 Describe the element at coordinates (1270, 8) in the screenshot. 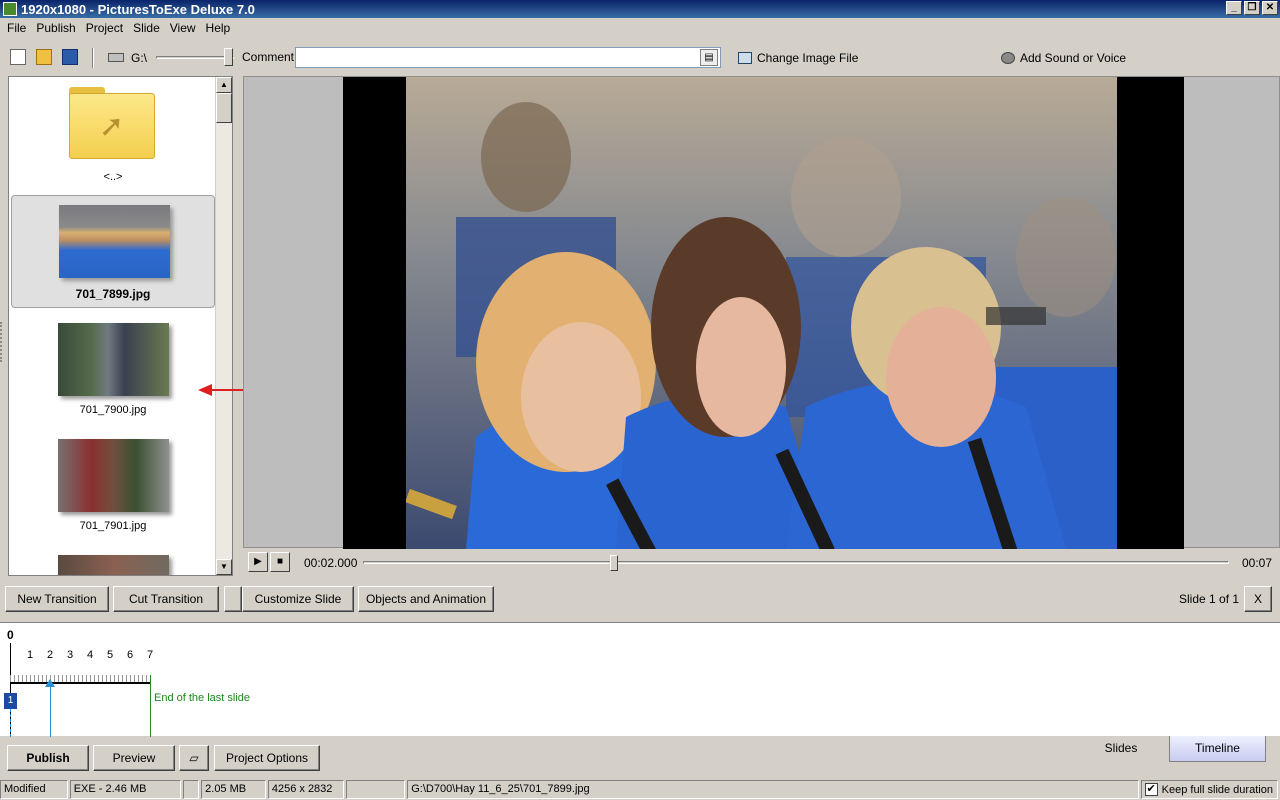

I see `close-window-button: ✕` at that location.